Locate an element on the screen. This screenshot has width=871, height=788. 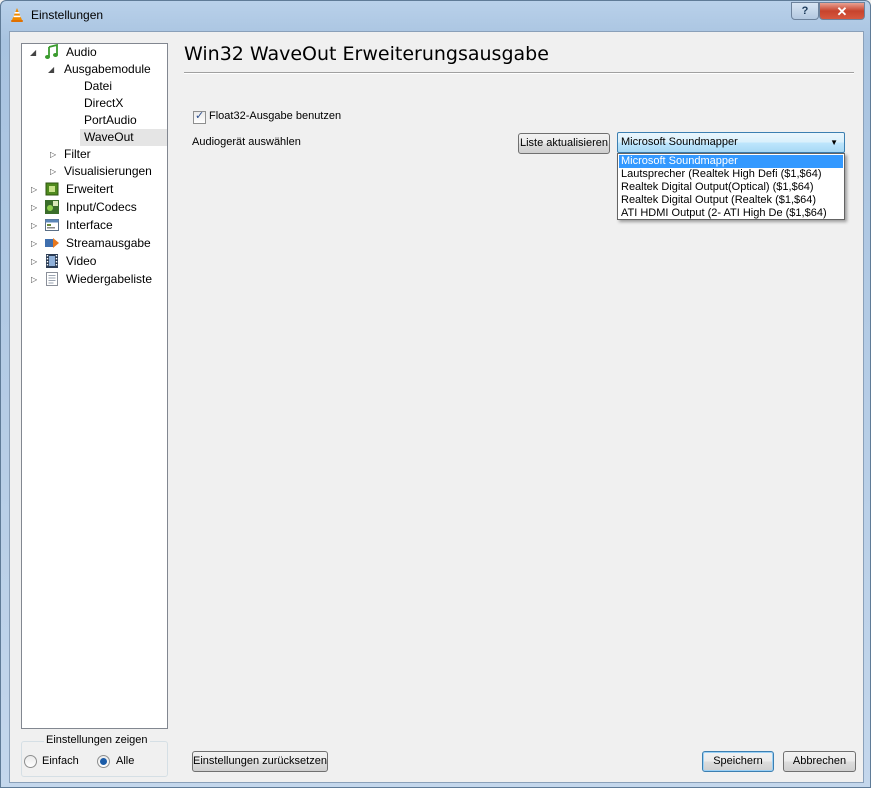
tree-item-erweitert: ▷ Erweitert is located at coordinates (94, 189).